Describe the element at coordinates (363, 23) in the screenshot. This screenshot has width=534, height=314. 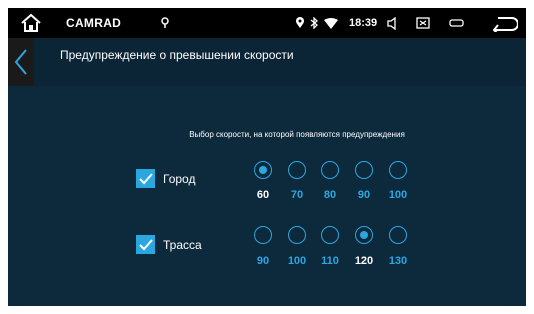
I see `clock: 18:39` at that location.